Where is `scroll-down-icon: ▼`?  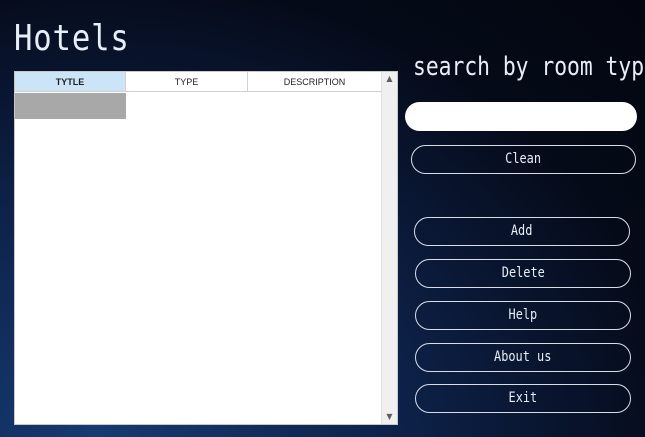 scroll-down-icon: ▼ is located at coordinates (389, 417).